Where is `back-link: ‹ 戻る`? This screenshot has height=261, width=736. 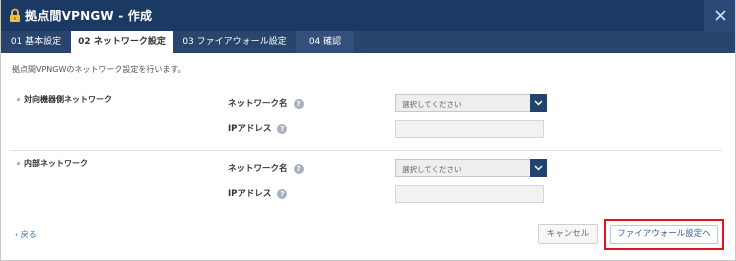 back-link: ‹ 戻る is located at coordinates (26, 234).